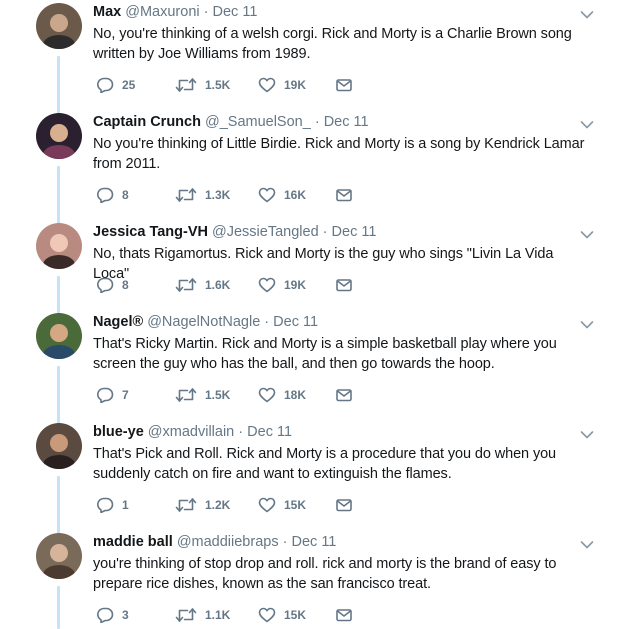 The width and height of the screenshot is (632, 629). I want to click on like-button: 18K, so click(282, 395).